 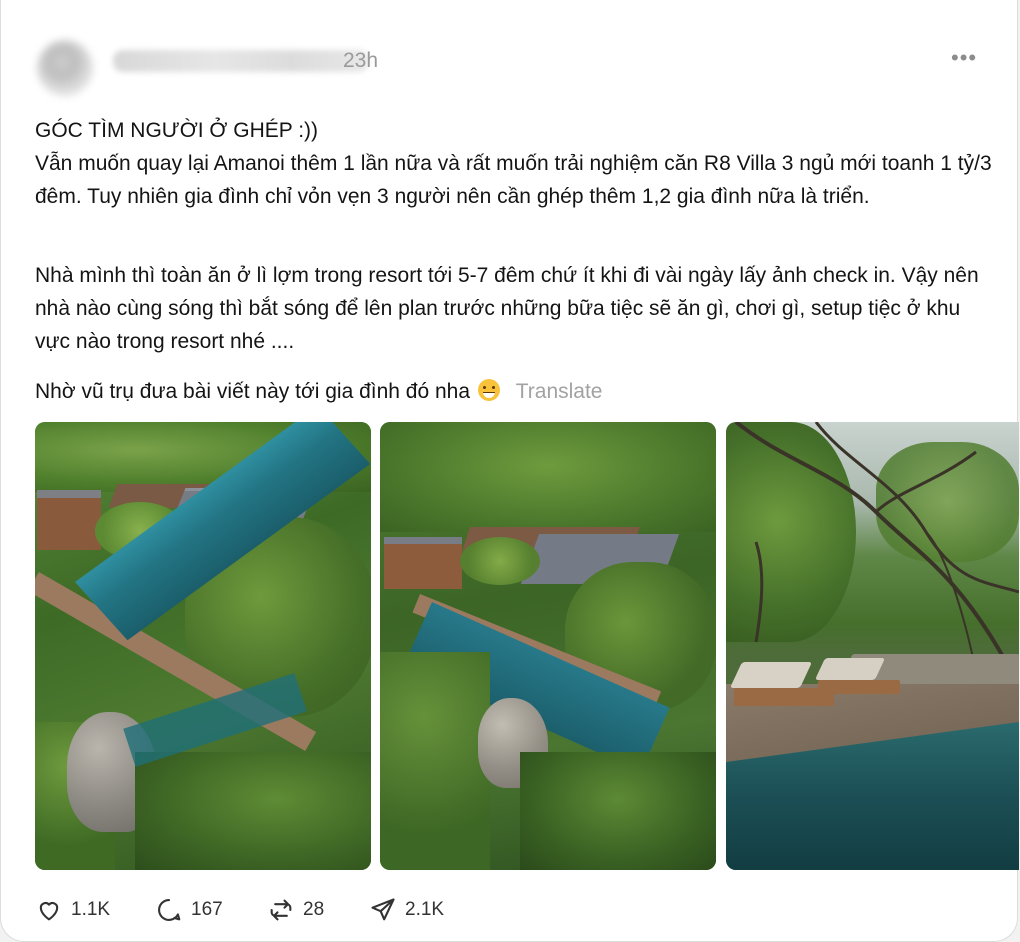 What do you see at coordinates (361, 60) in the screenshot?
I see `post-time: 23h` at bounding box center [361, 60].